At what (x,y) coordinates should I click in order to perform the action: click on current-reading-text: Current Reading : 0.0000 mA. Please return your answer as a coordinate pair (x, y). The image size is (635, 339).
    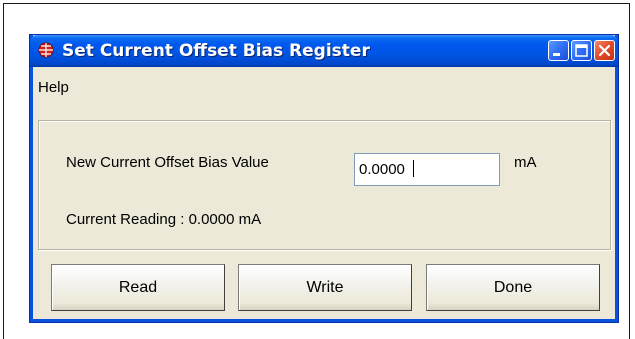
    Looking at the image, I should click on (164, 219).